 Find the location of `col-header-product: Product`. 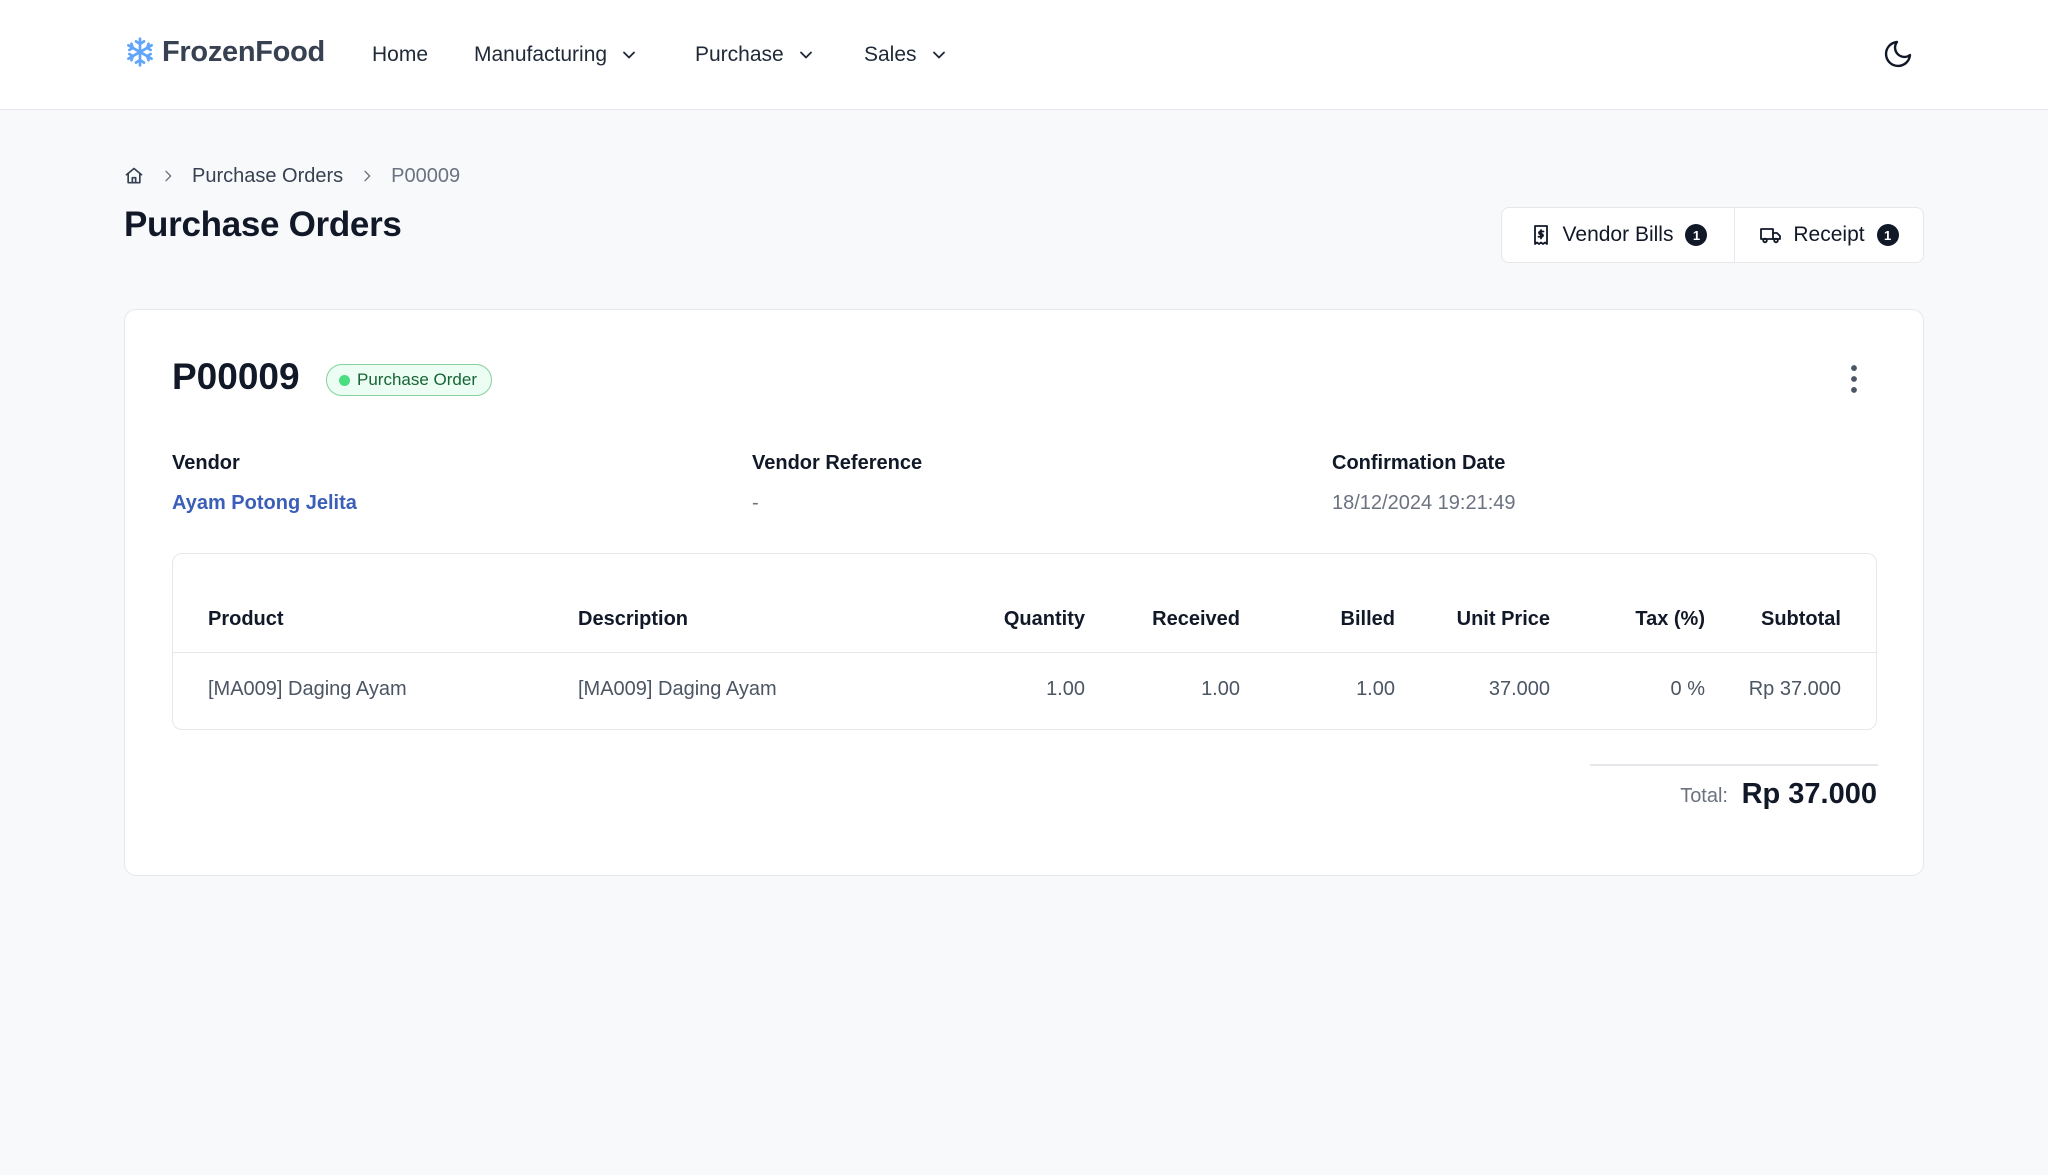

col-header-product: Product is located at coordinates (246, 619).